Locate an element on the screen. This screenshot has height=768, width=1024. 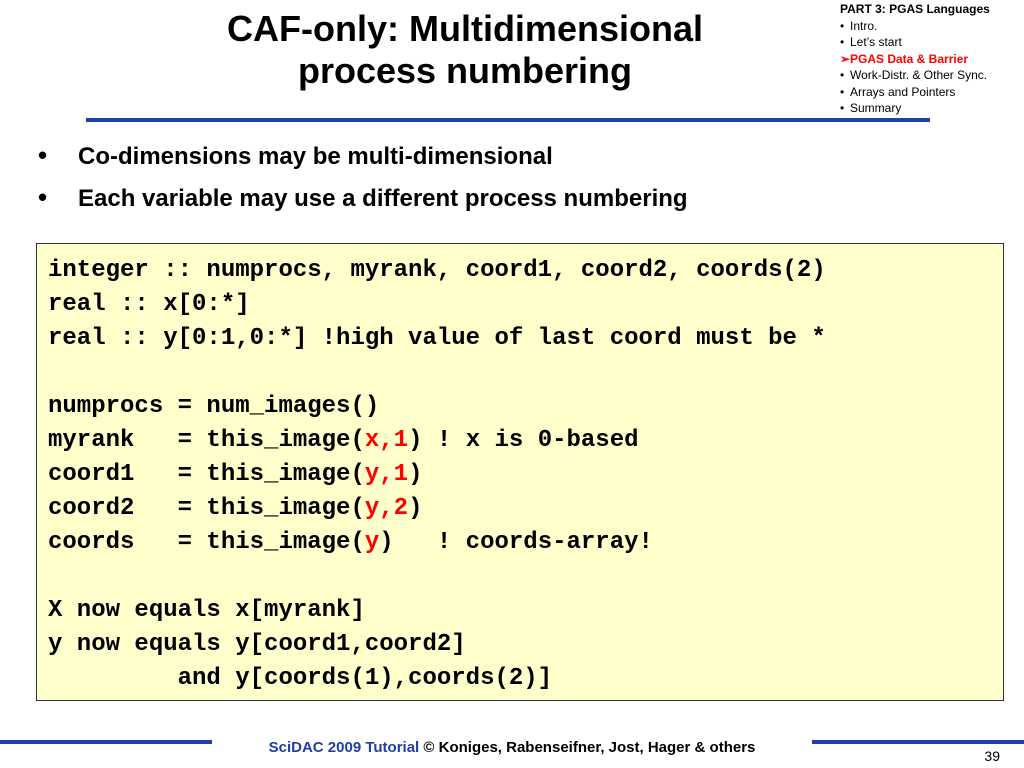
outline-item-work-distr: • Work-Distr. & Other Sync. is located at coordinates (932, 75).